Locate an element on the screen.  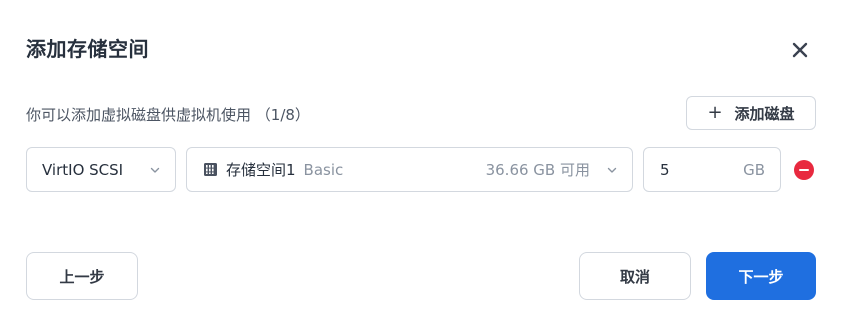
add-disk-button: + 添加磁盘 is located at coordinates (751, 113).